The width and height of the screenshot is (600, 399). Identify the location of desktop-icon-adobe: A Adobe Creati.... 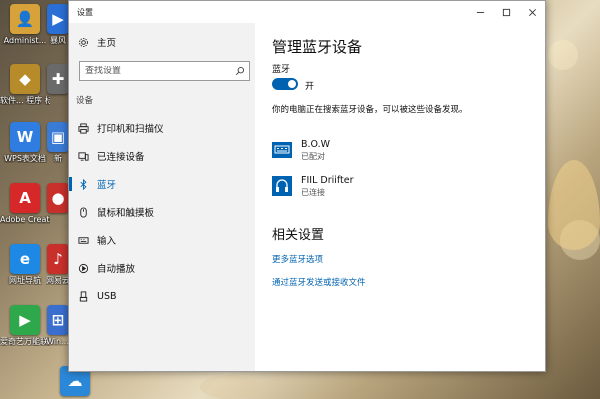
(25, 203).